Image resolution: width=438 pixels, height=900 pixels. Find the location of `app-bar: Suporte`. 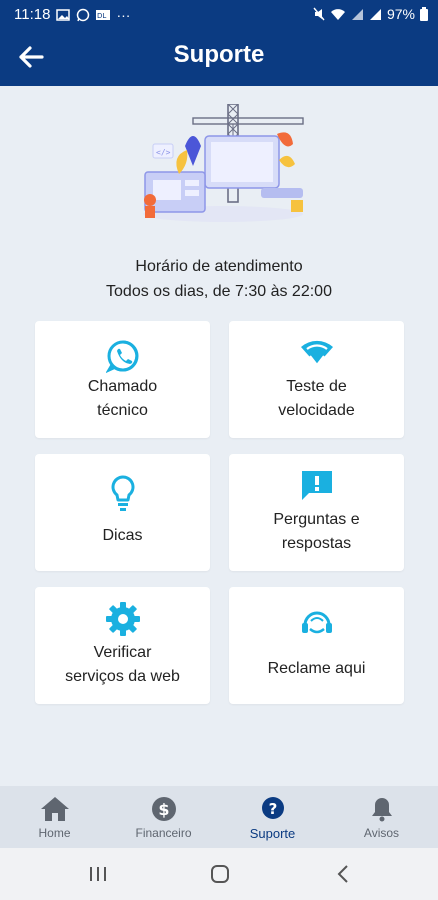

app-bar: Suporte is located at coordinates (219, 57).